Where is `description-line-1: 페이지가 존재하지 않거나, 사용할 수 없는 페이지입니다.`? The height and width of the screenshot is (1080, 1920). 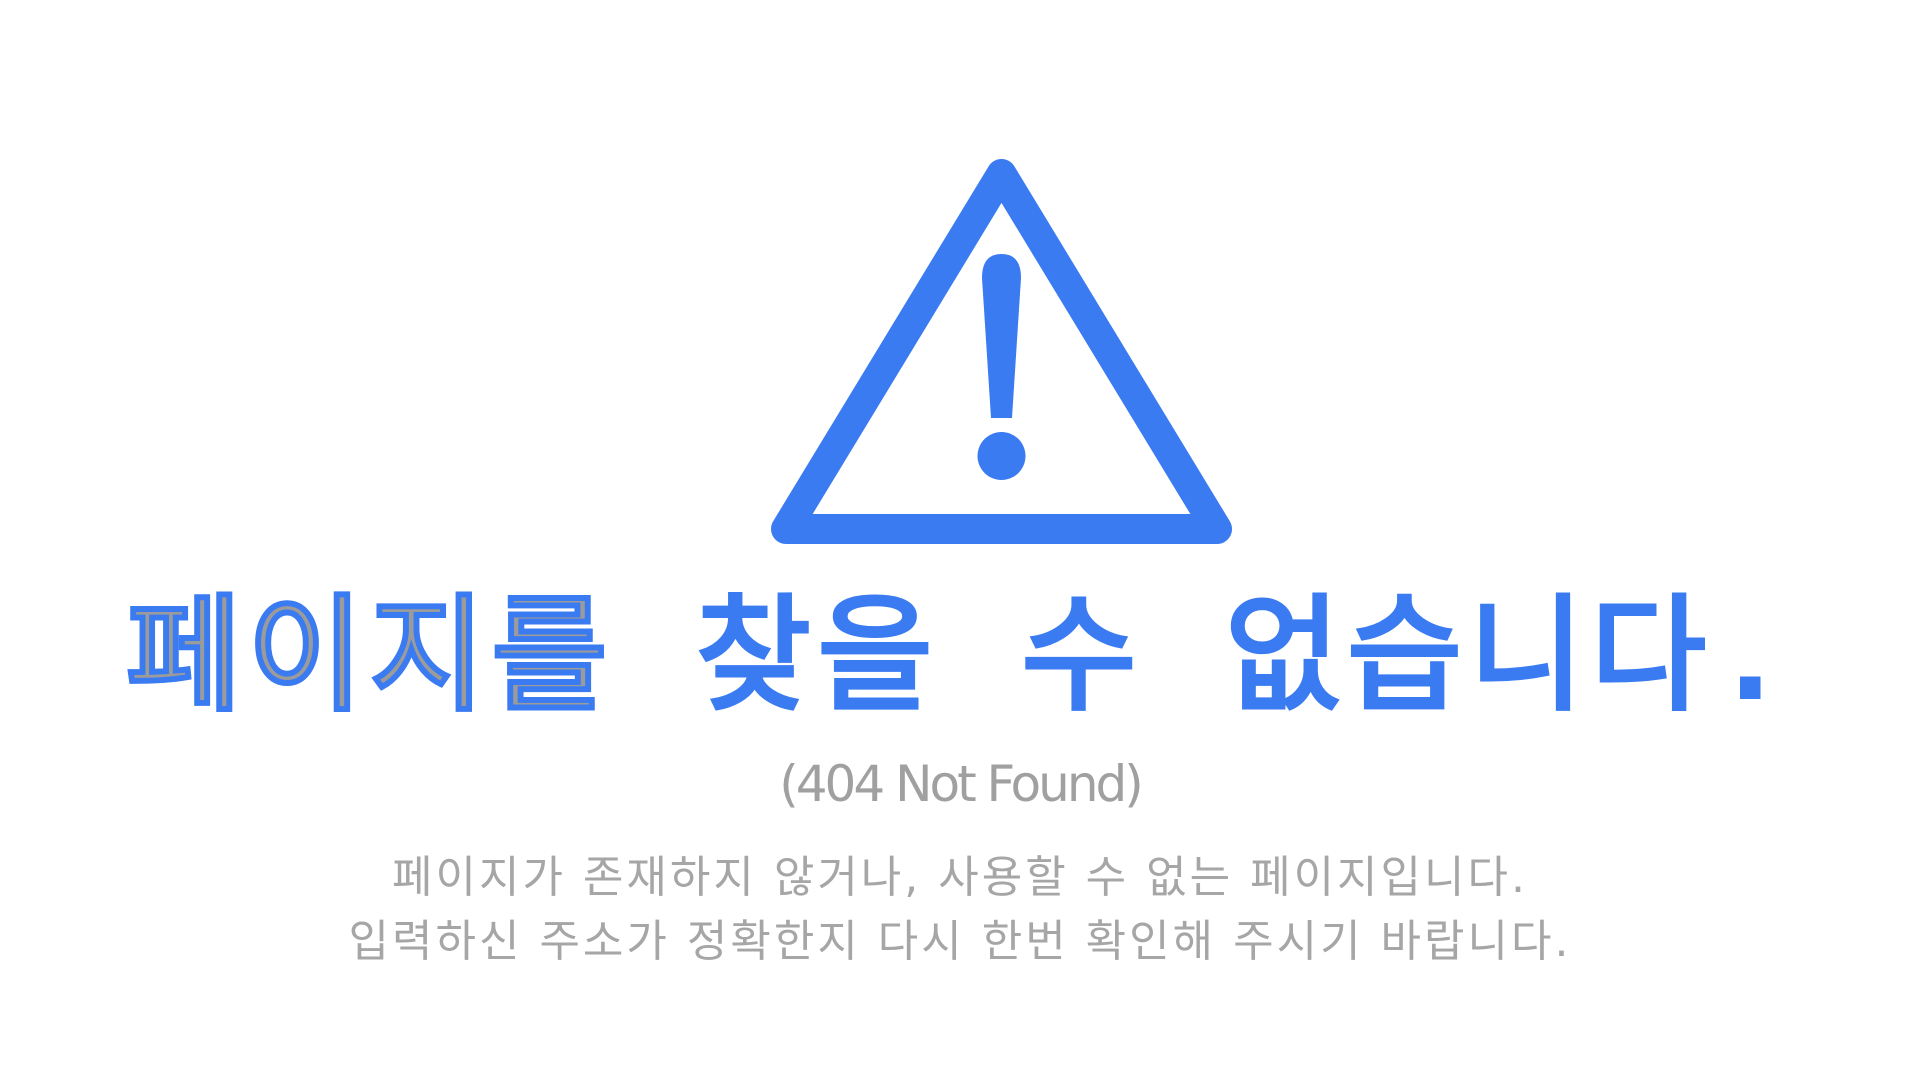
description-line-1: 페이지가 존재하지 않거나, 사용할 수 없는 페이지입니다. is located at coordinates (960, 877).